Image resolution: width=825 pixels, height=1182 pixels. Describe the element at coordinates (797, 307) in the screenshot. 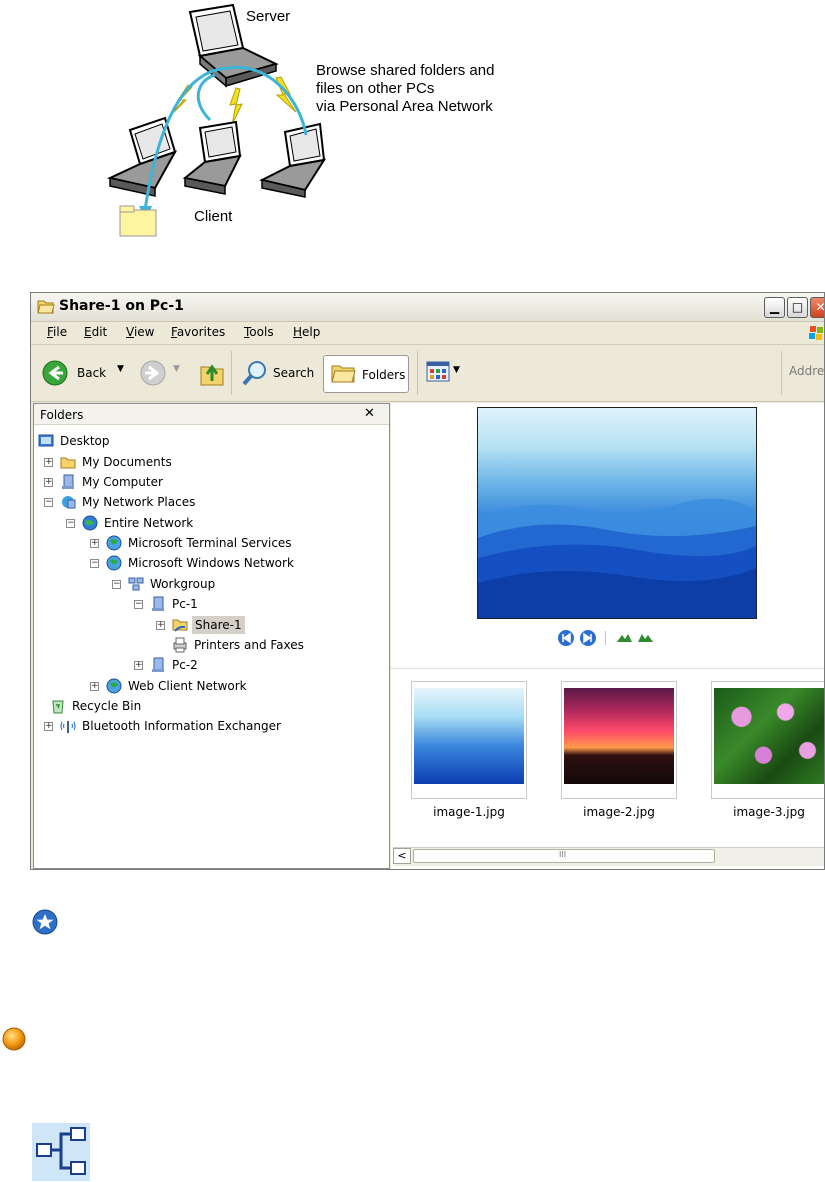

I see `maximize-button: □` at that location.